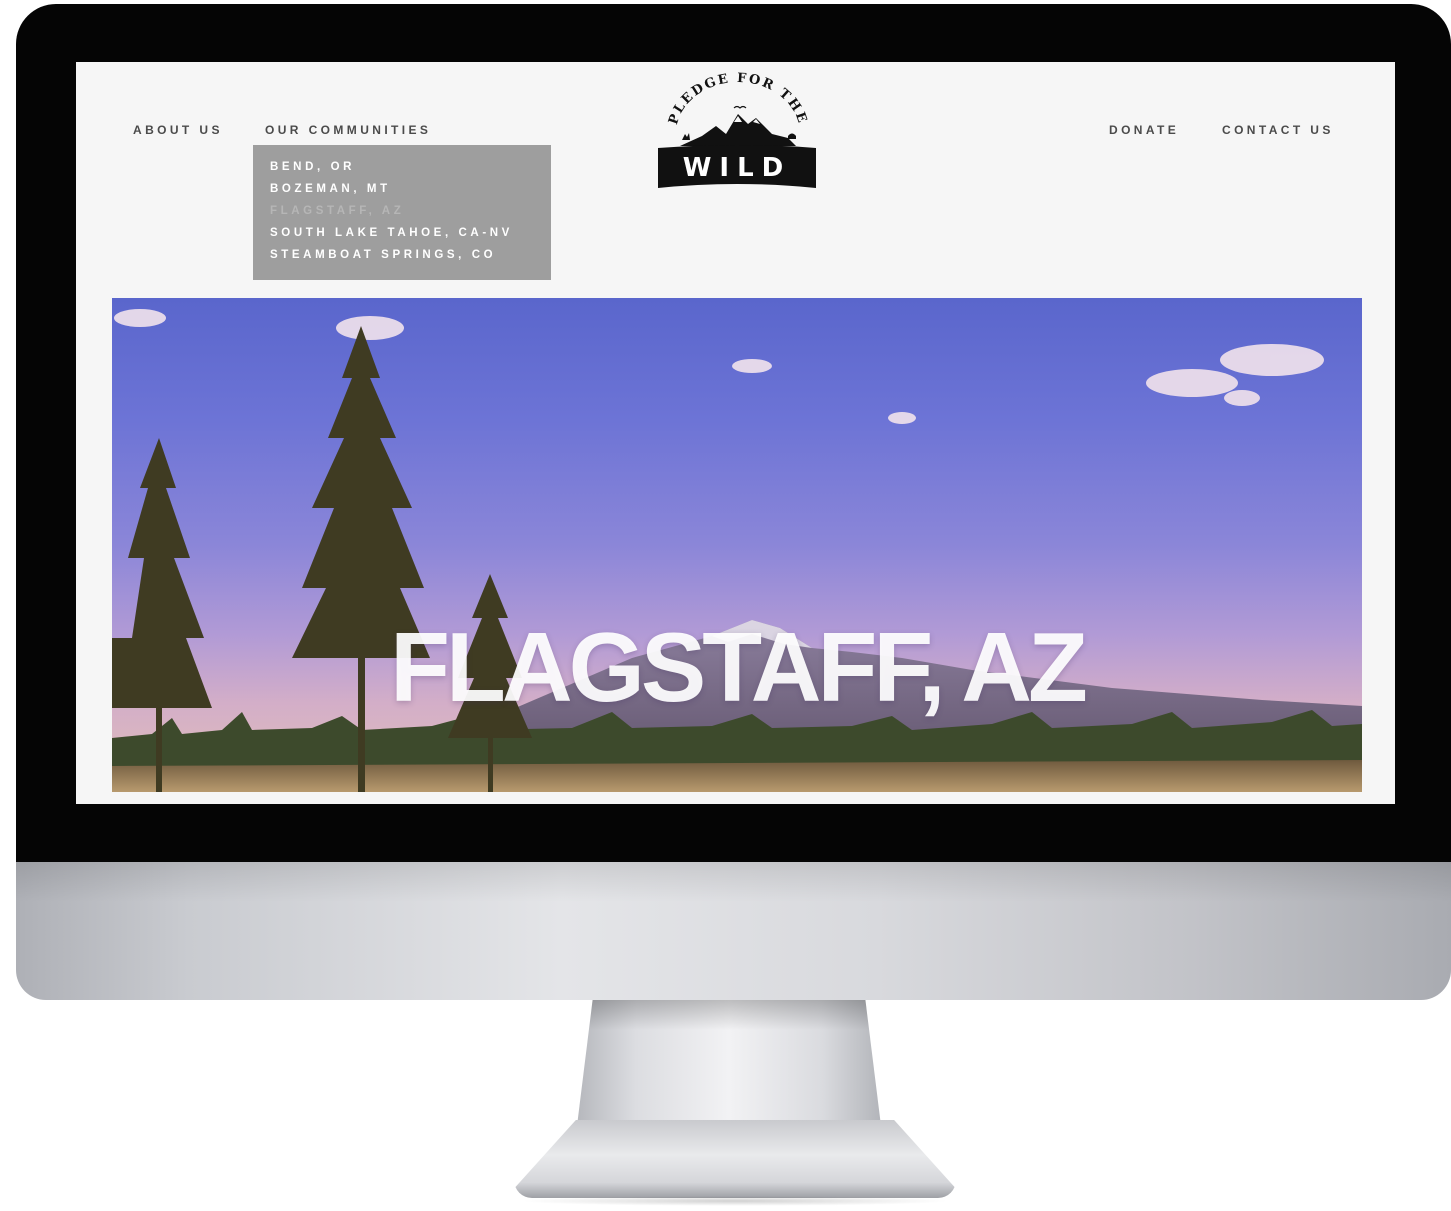  Describe the element at coordinates (740, 107) in the screenshot. I see `bird-icon` at that location.